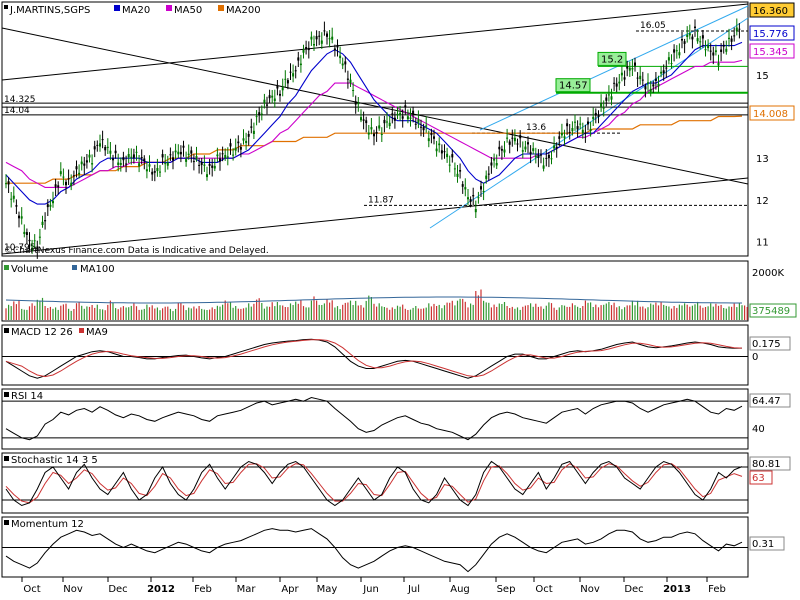 The image size is (800, 600). Describe the element at coordinates (653, 26) in the screenshot. I see `level-label-16-05: 16.05` at that location.